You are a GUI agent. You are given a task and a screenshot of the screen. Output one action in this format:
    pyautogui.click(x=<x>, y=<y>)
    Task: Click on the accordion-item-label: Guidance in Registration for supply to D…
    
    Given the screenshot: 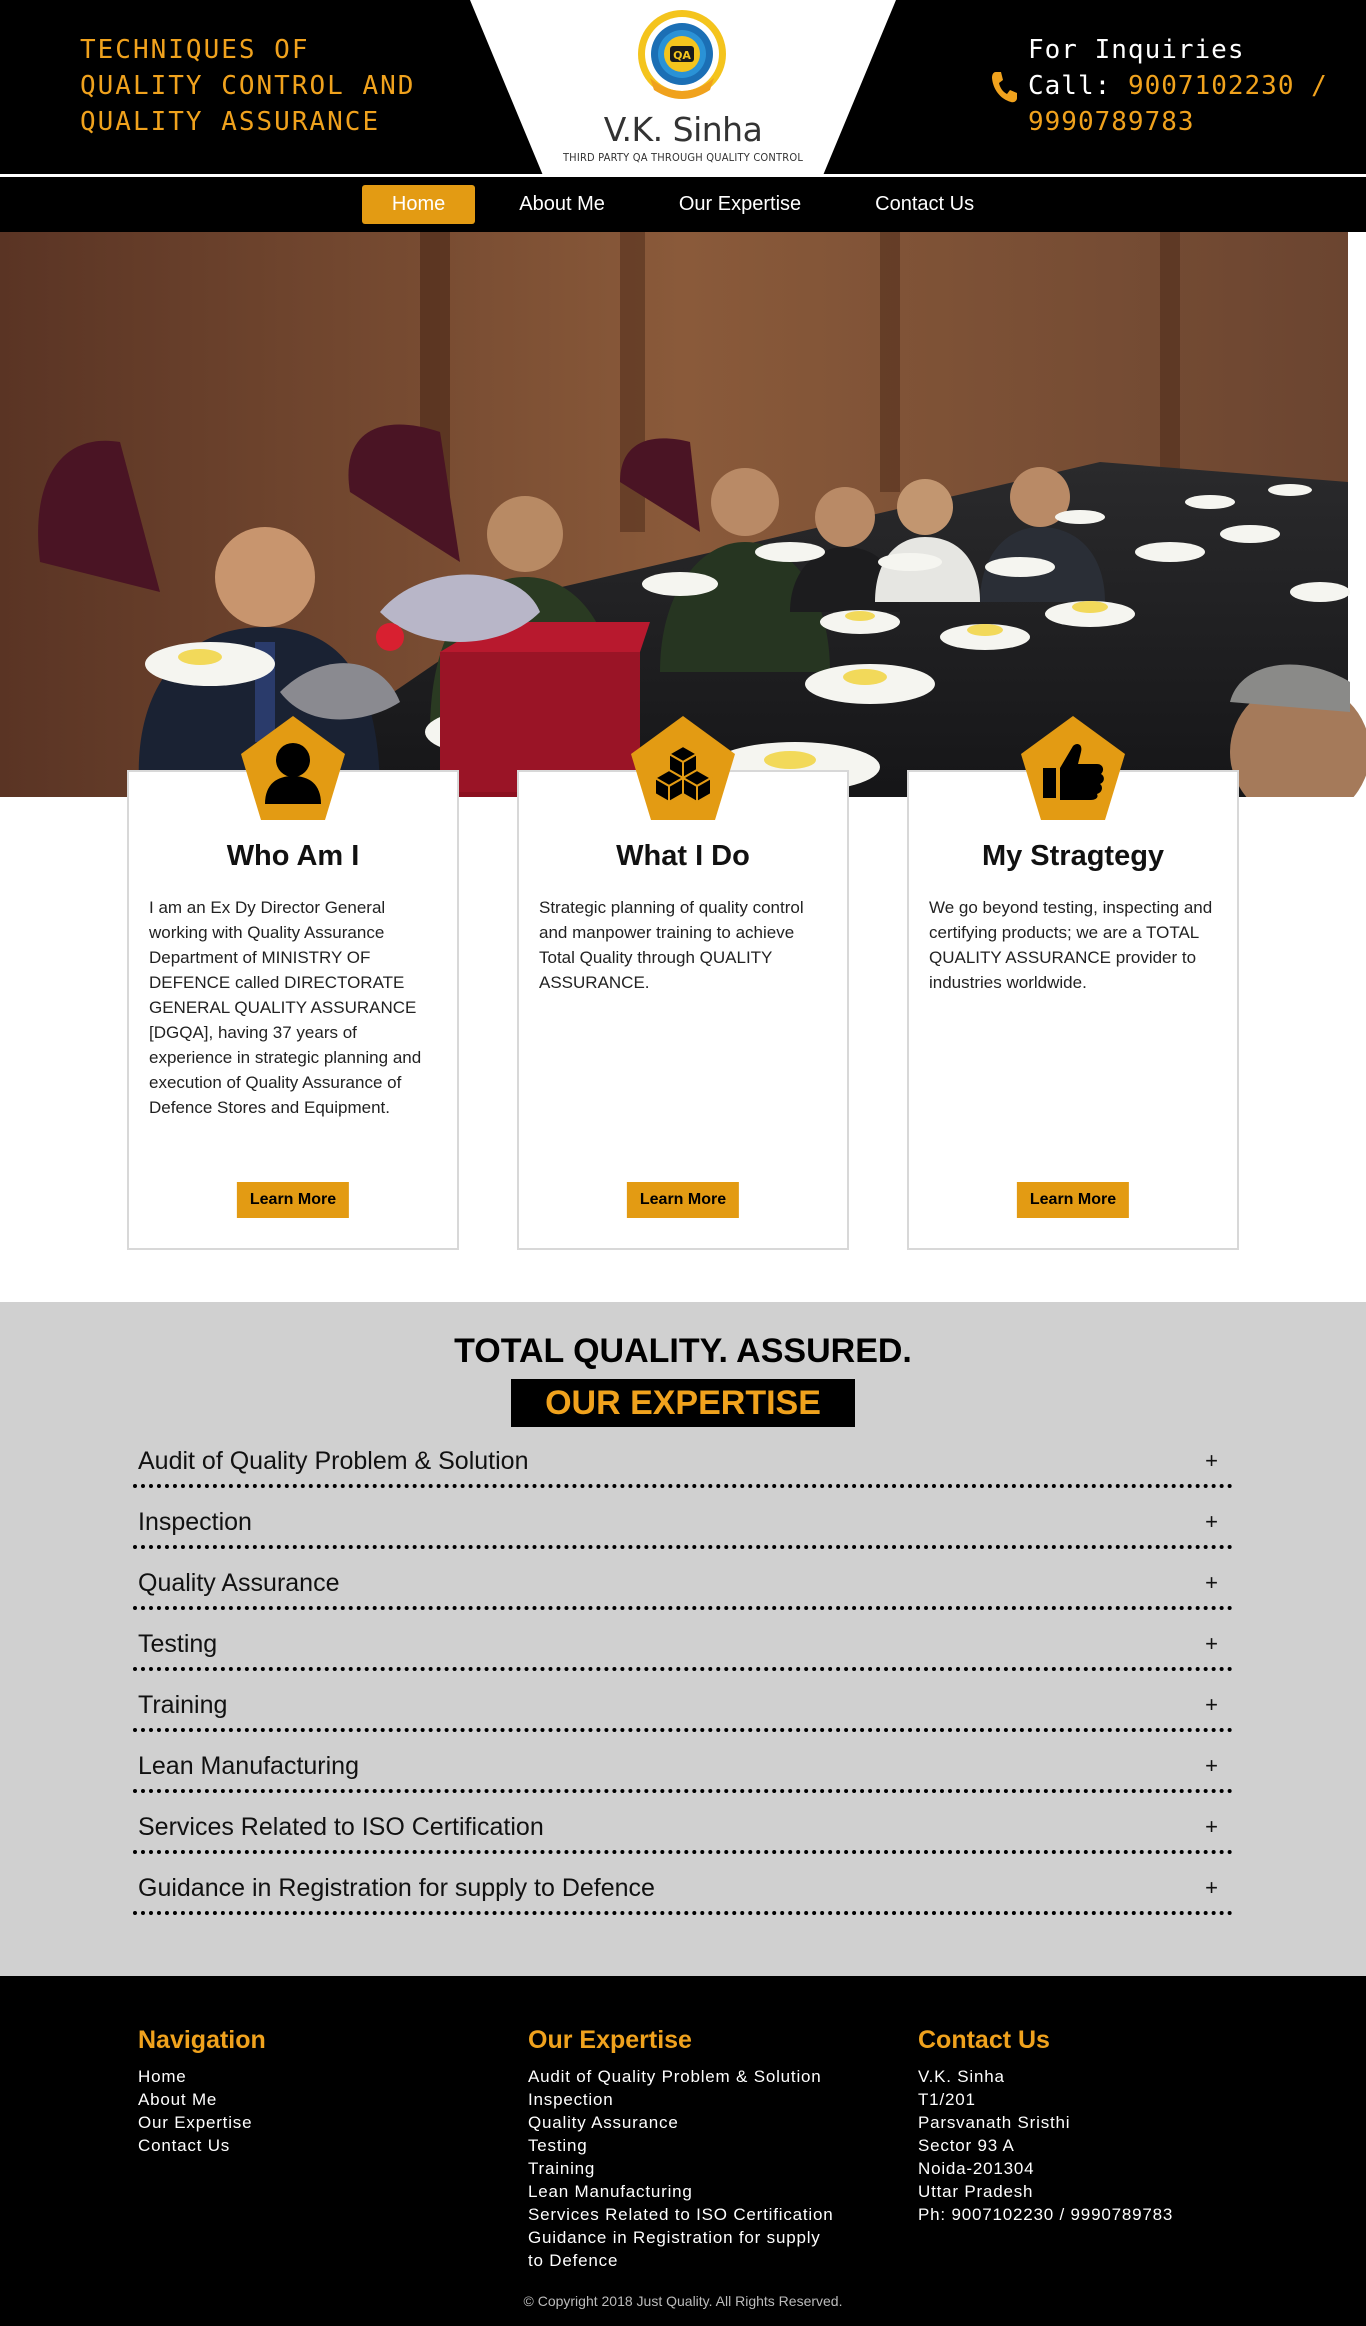 What is the action you would take?
    pyautogui.click(x=396, y=1888)
    